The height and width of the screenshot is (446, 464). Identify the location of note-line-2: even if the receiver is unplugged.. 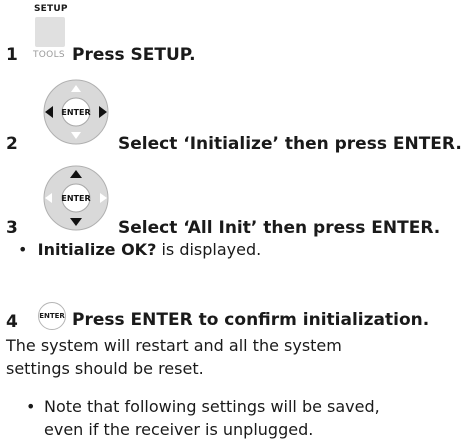
(179, 429).